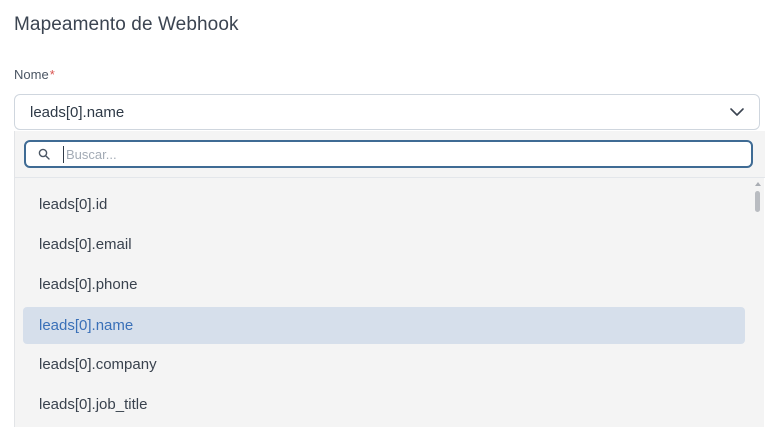 This screenshot has height=427, width=774. What do you see at coordinates (384, 325) in the screenshot?
I see `option-item-selected: leads[0].name` at bounding box center [384, 325].